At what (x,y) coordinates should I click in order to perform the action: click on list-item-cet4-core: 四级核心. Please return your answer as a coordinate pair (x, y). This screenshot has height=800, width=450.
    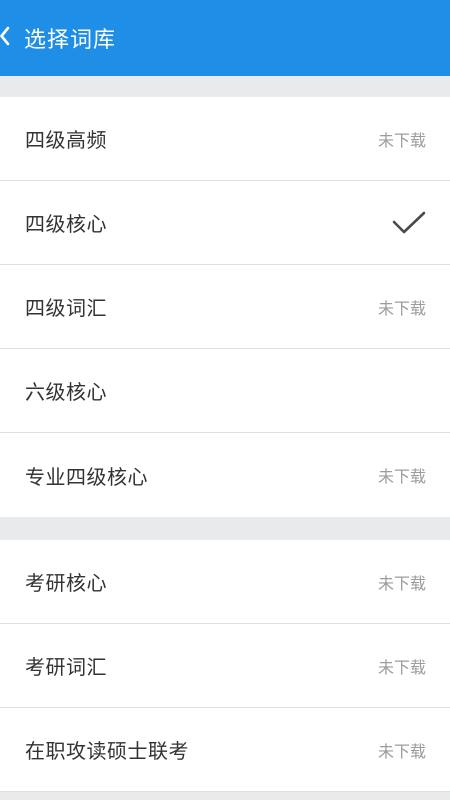
    Looking at the image, I should click on (225, 223).